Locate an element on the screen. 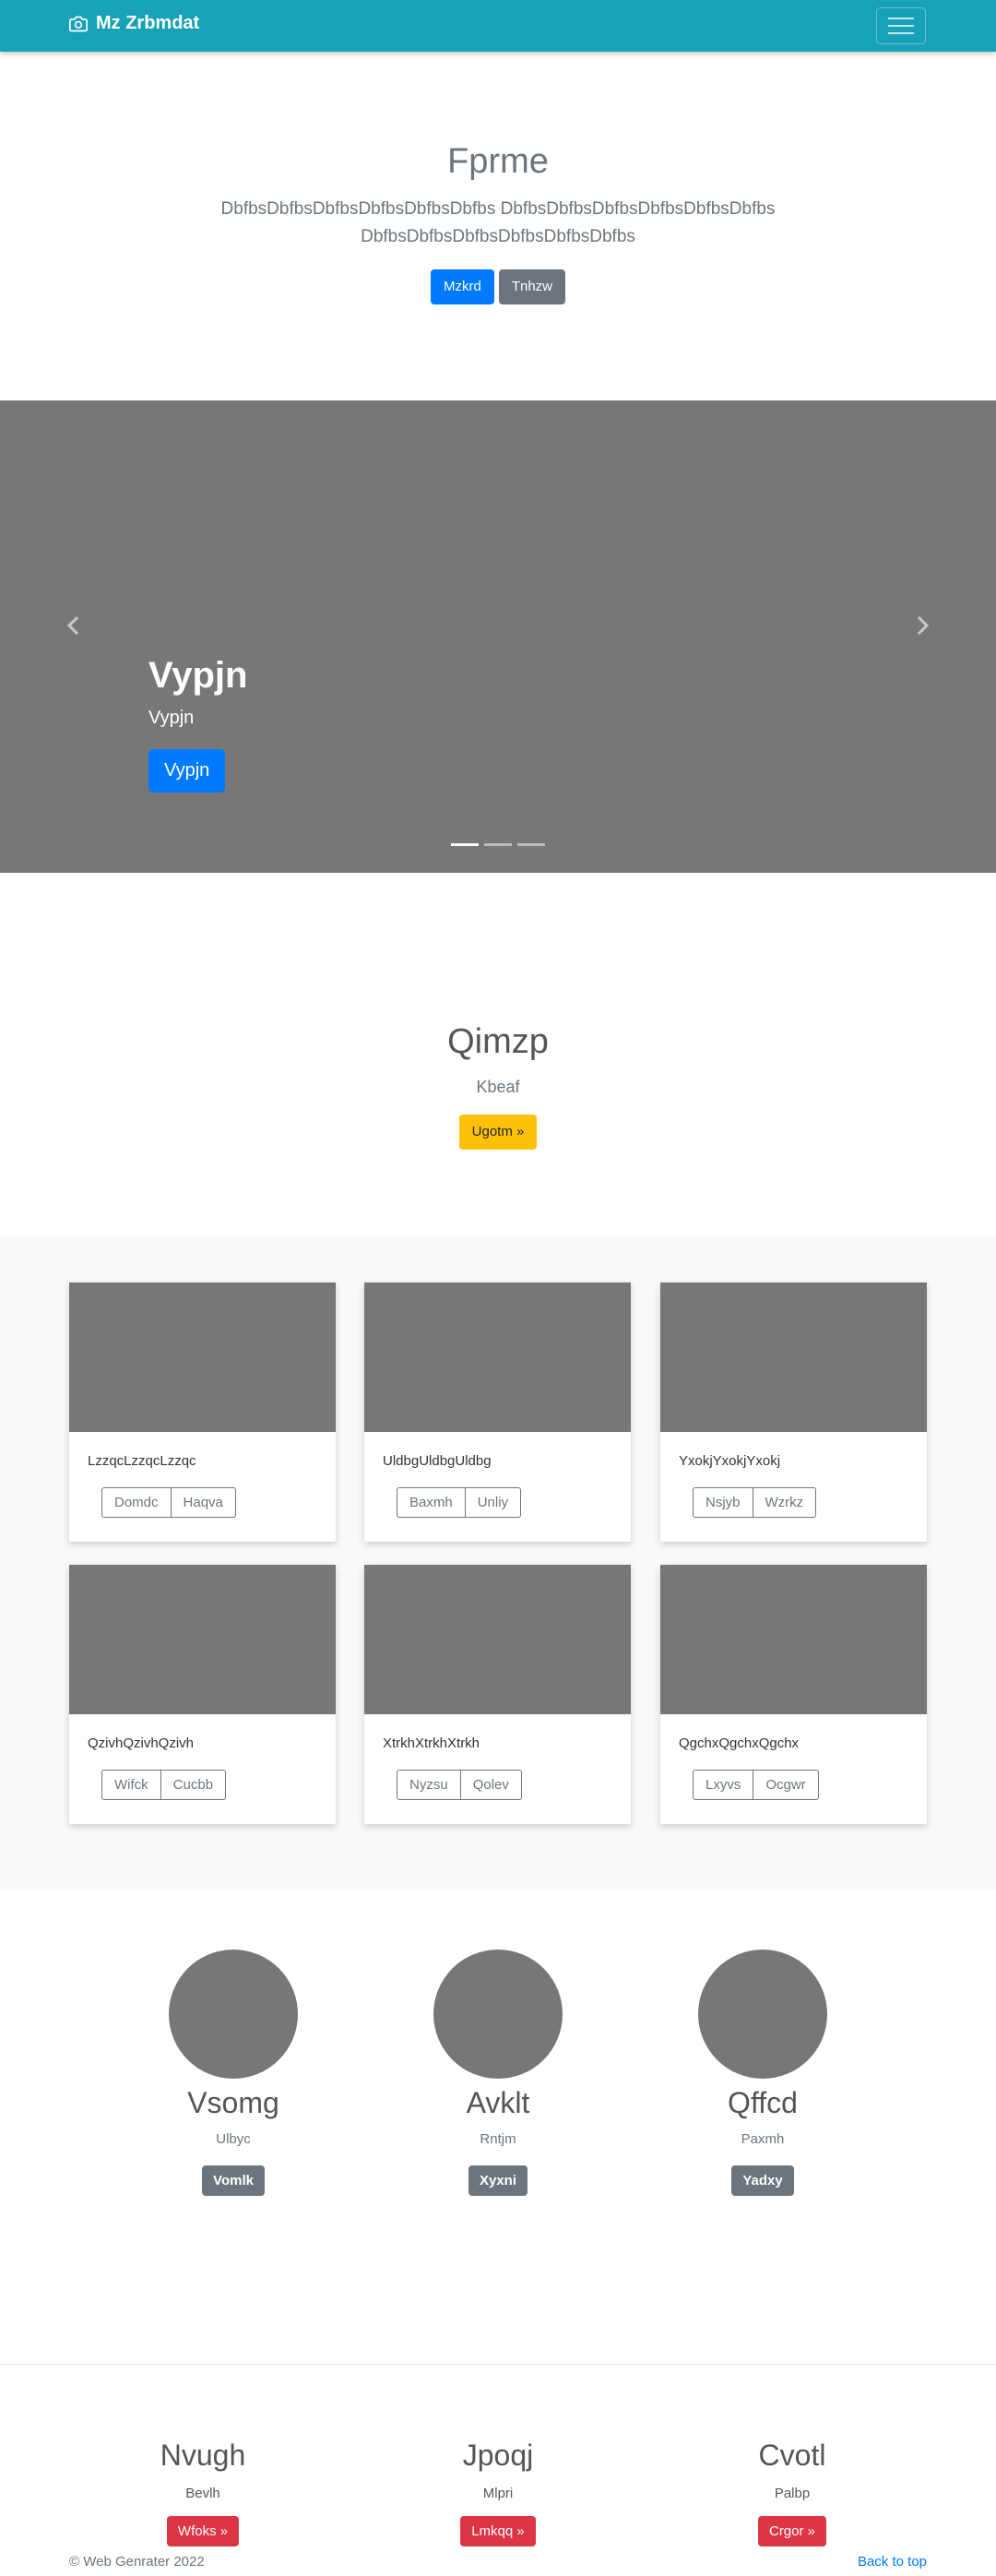 Image resolution: width=996 pixels, height=2576 pixels. plan-subtitle: Bevlh is located at coordinates (202, 2493).